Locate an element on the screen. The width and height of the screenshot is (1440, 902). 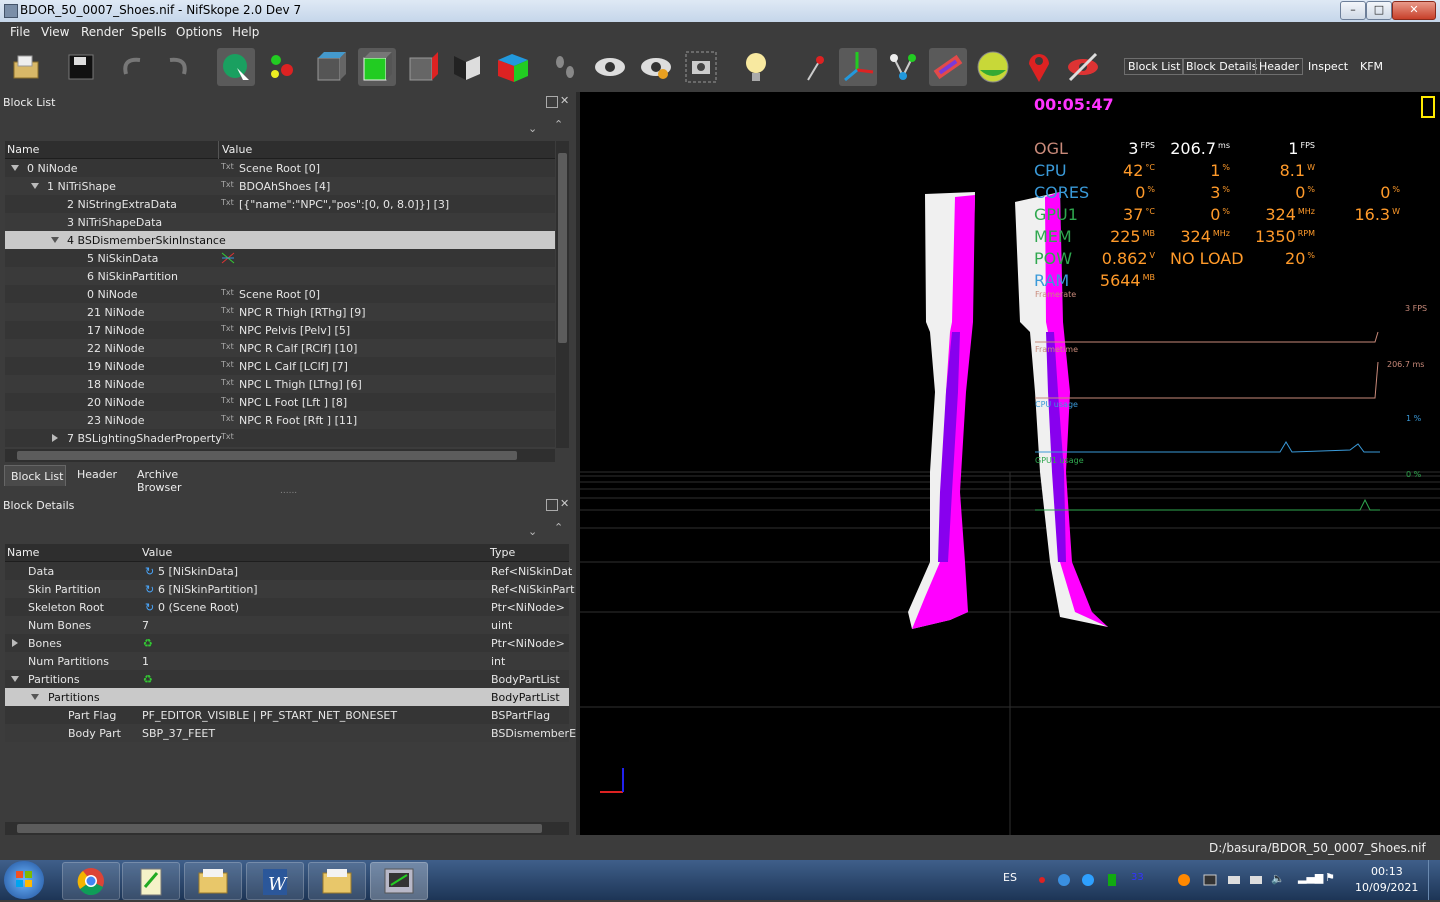
clock-time: 00:13 is located at coordinates (1387, 871).